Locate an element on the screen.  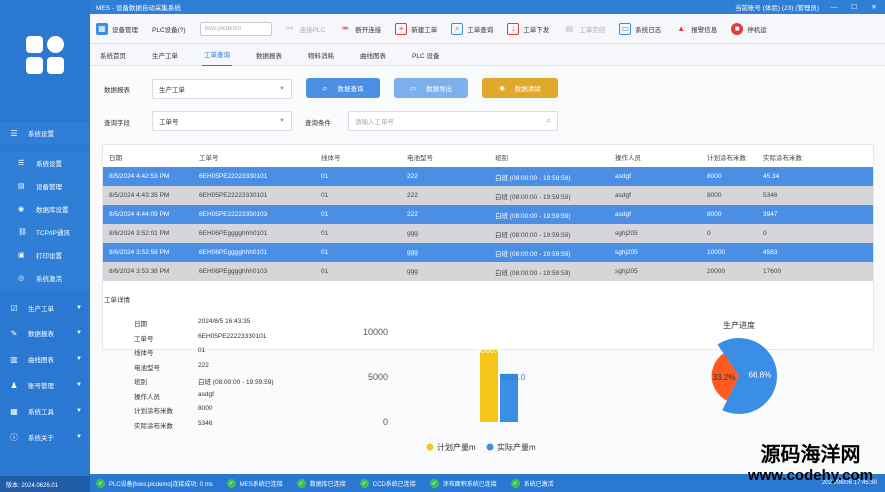
nav-item-activate: ◎ 系统激活 is located at coordinates (45, 278).